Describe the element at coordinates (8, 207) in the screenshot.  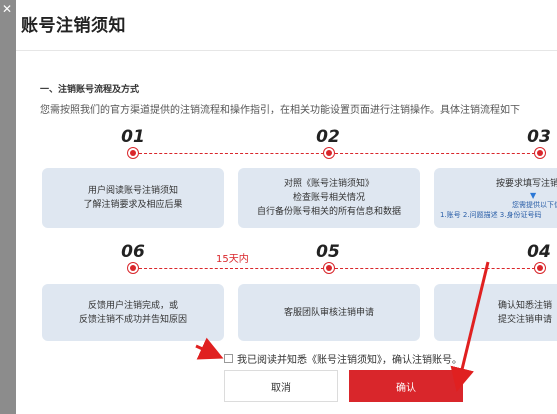
I see `dim-overlay: ✕` at that location.